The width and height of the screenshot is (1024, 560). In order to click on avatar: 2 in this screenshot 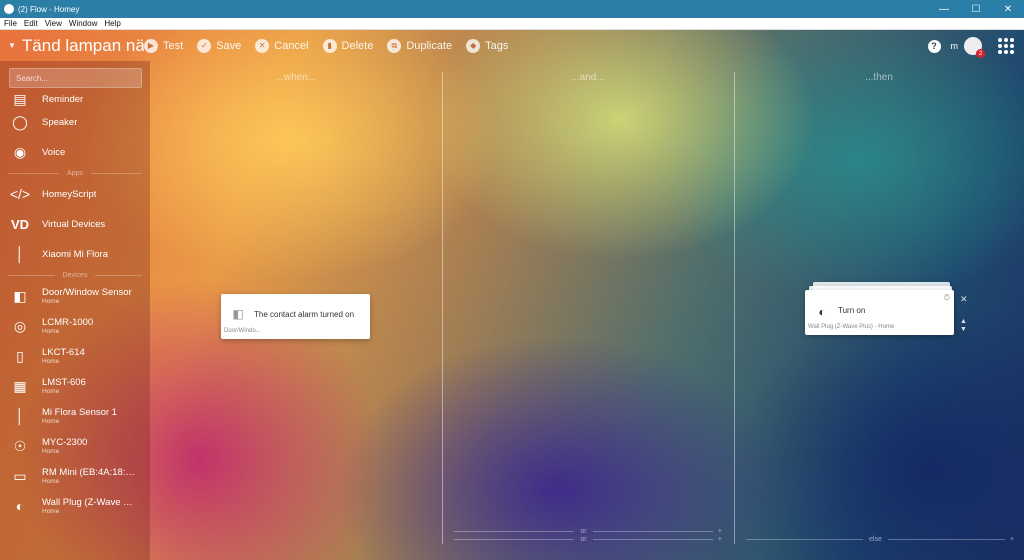, I will do `click(974, 47)`.